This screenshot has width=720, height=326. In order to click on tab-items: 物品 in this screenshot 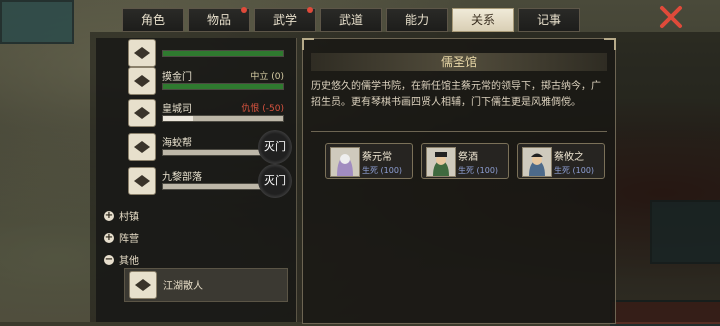, I will do `click(219, 19)`.